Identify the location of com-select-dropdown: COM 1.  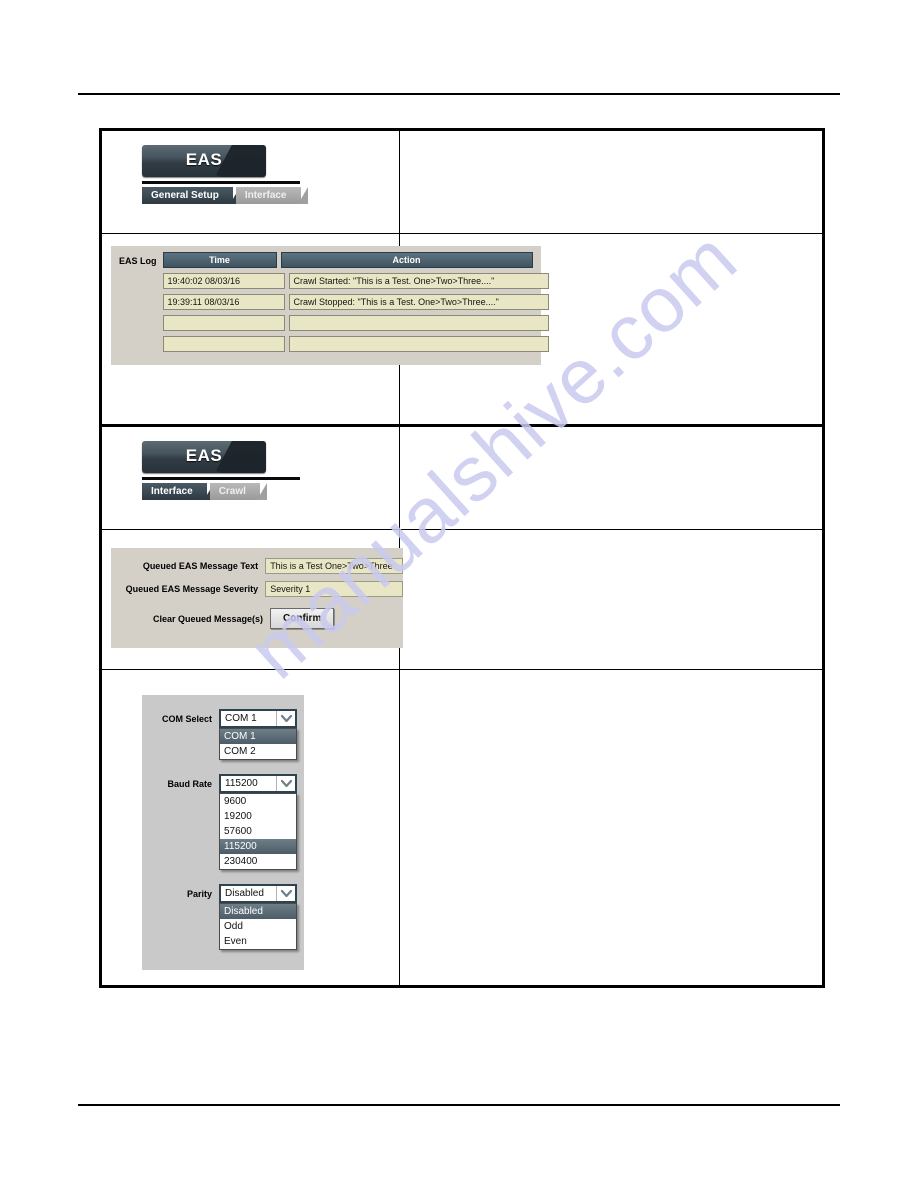
(258, 718).